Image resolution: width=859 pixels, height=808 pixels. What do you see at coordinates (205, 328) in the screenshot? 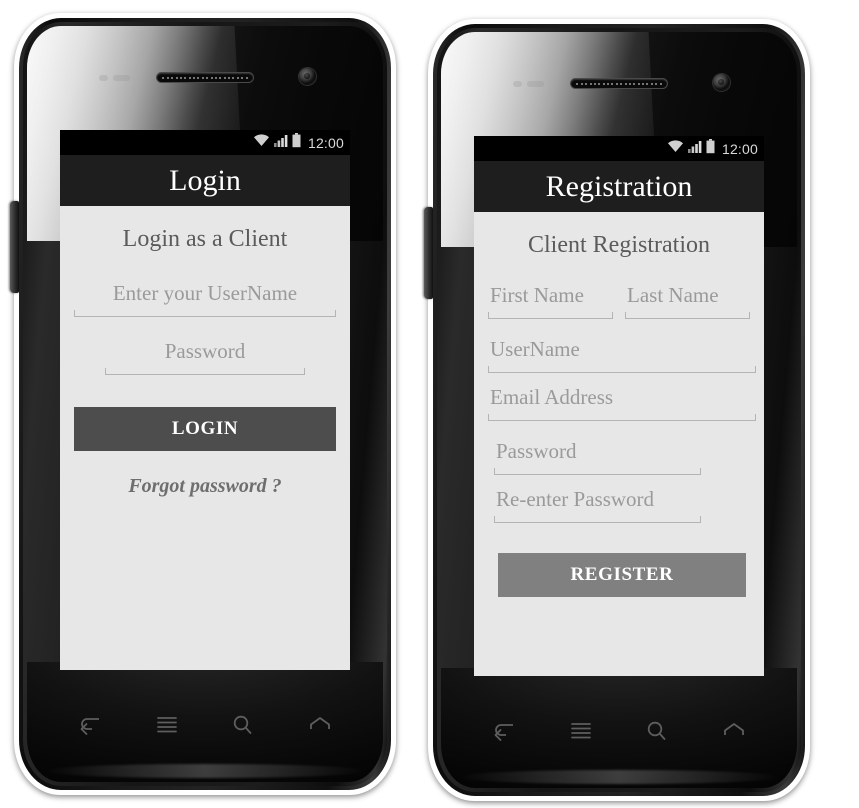
I see `login-fields: Enter your UserName Password` at bounding box center [205, 328].